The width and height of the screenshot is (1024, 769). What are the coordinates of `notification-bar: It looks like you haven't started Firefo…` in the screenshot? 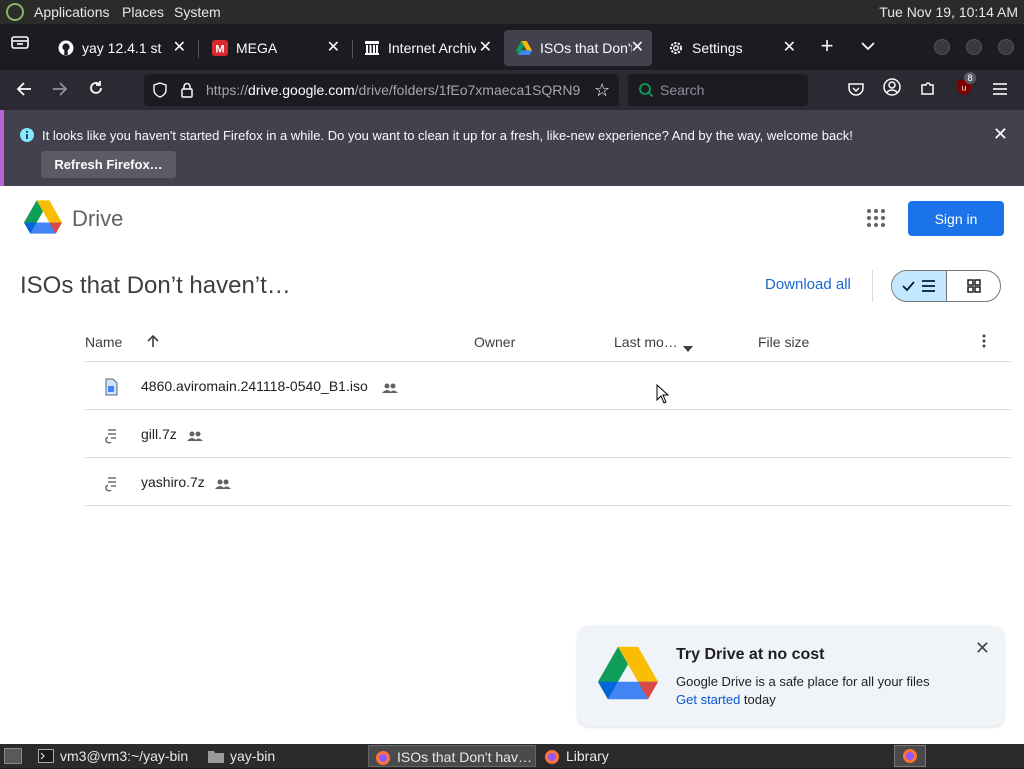 It's located at (512, 148).